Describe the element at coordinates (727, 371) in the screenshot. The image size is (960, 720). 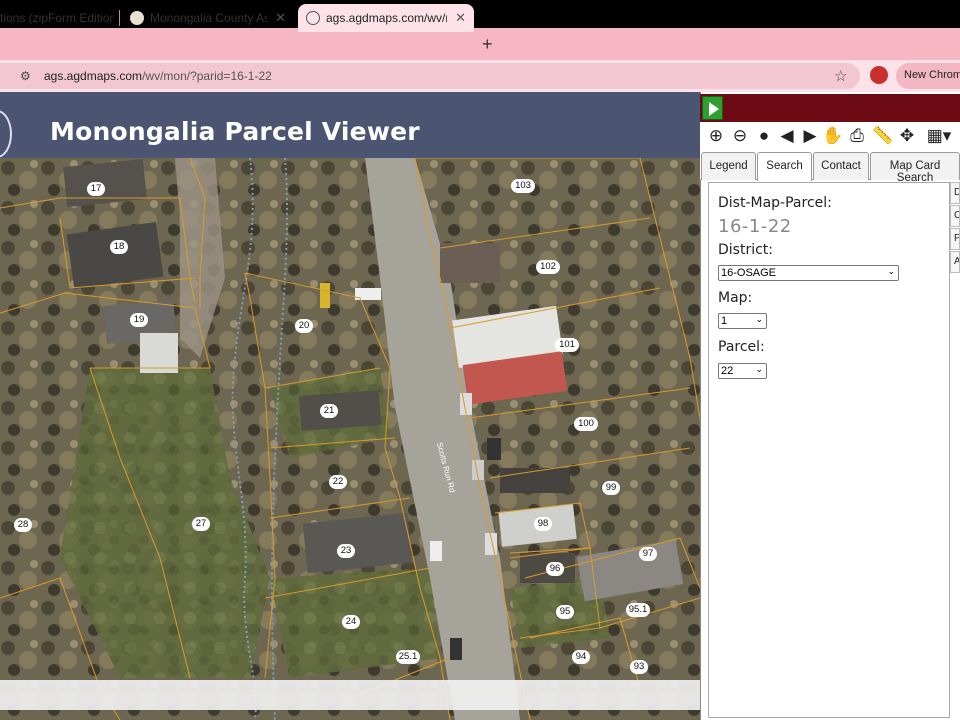
I see `parcel-select-value: 22` at that location.